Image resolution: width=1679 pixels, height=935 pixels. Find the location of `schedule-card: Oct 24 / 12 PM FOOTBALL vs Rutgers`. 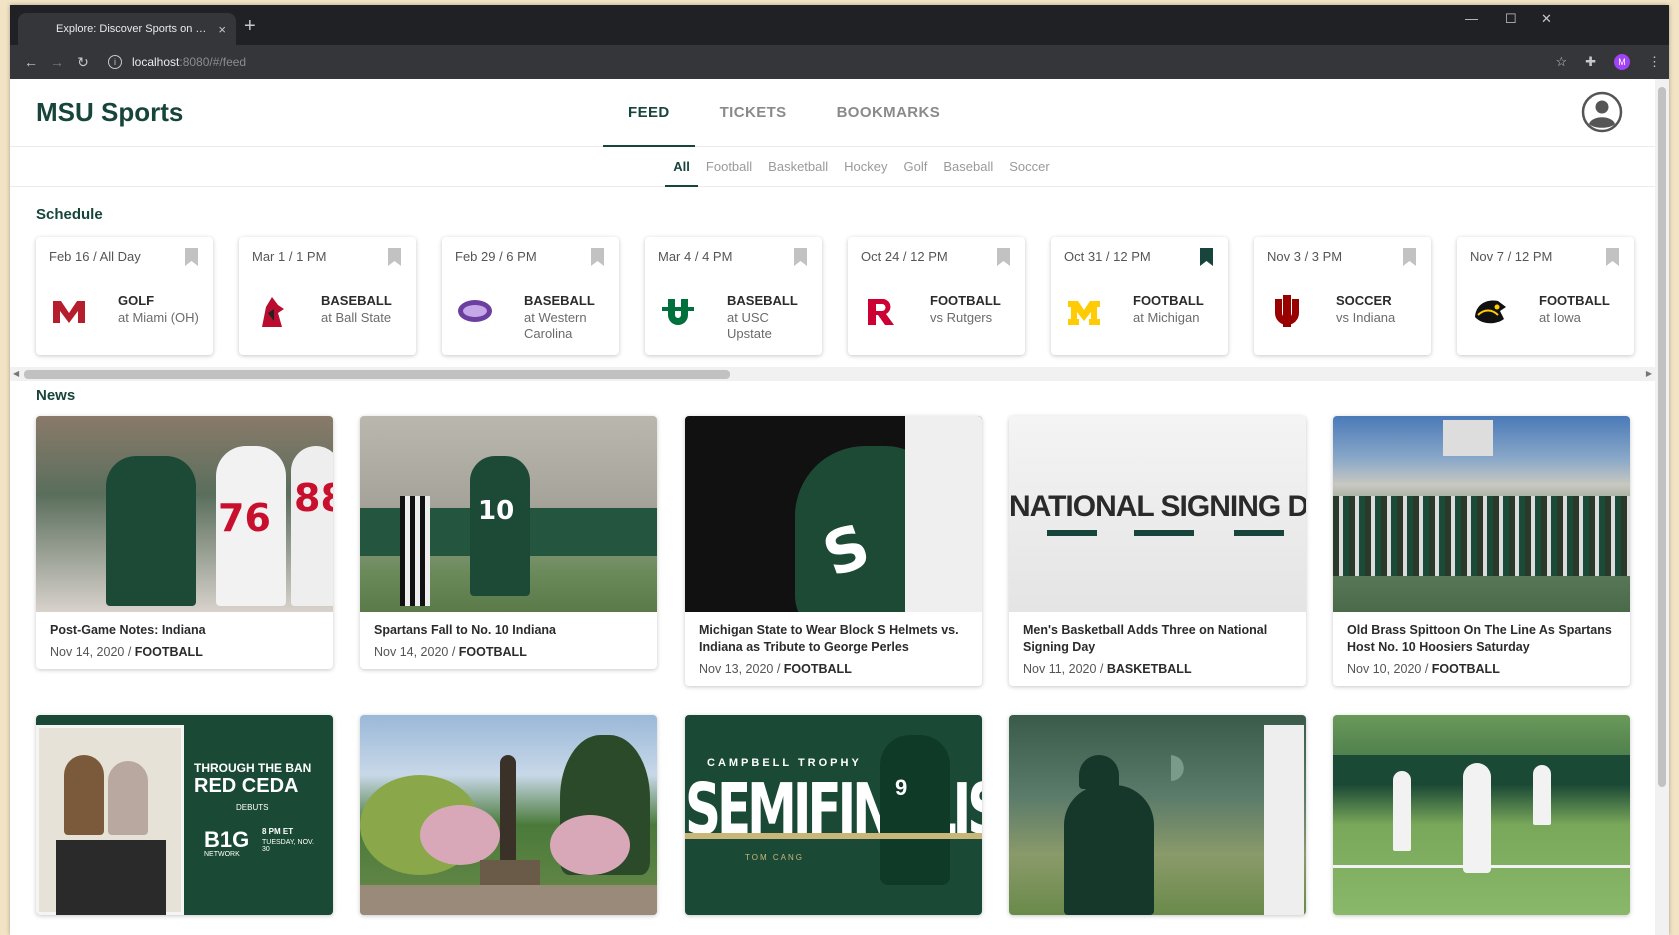

schedule-card: Oct 24 / 12 PM FOOTBALL vs Rutgers is located at coordinates (936, 296).